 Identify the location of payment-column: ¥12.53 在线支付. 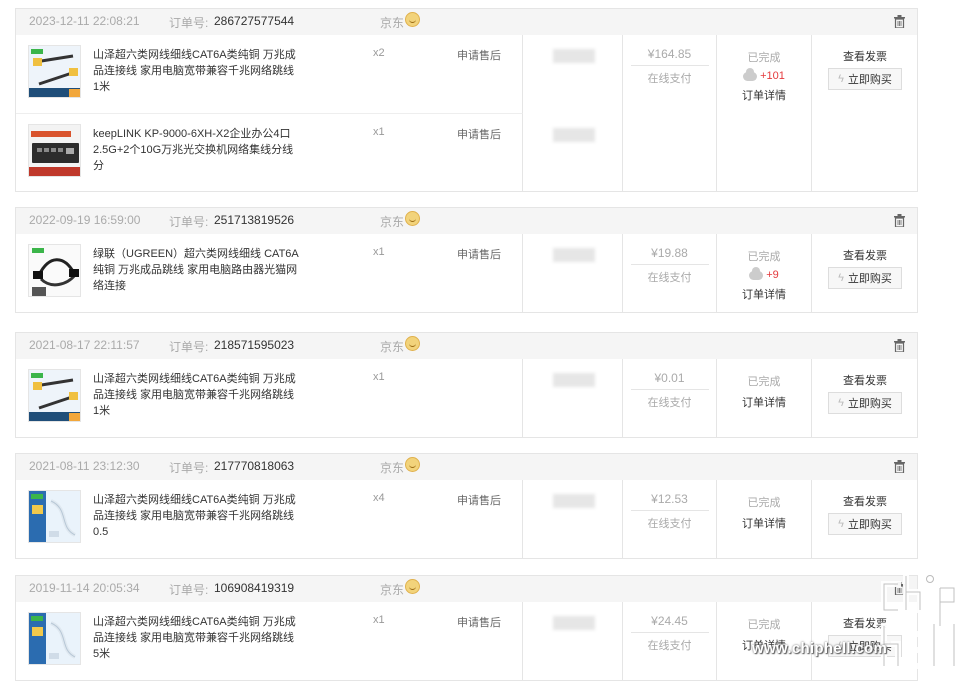
(669, 519).